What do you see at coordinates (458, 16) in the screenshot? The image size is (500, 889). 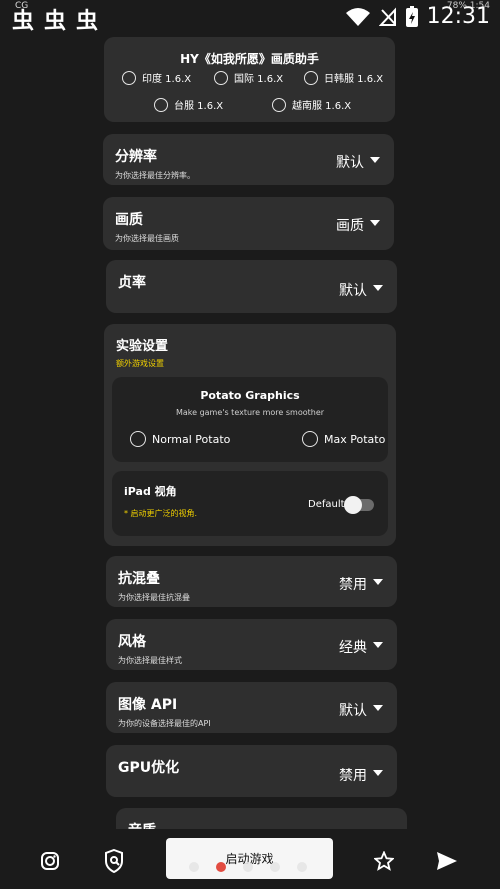 I see `clock: 12:31` at bounding box center [458, 16].